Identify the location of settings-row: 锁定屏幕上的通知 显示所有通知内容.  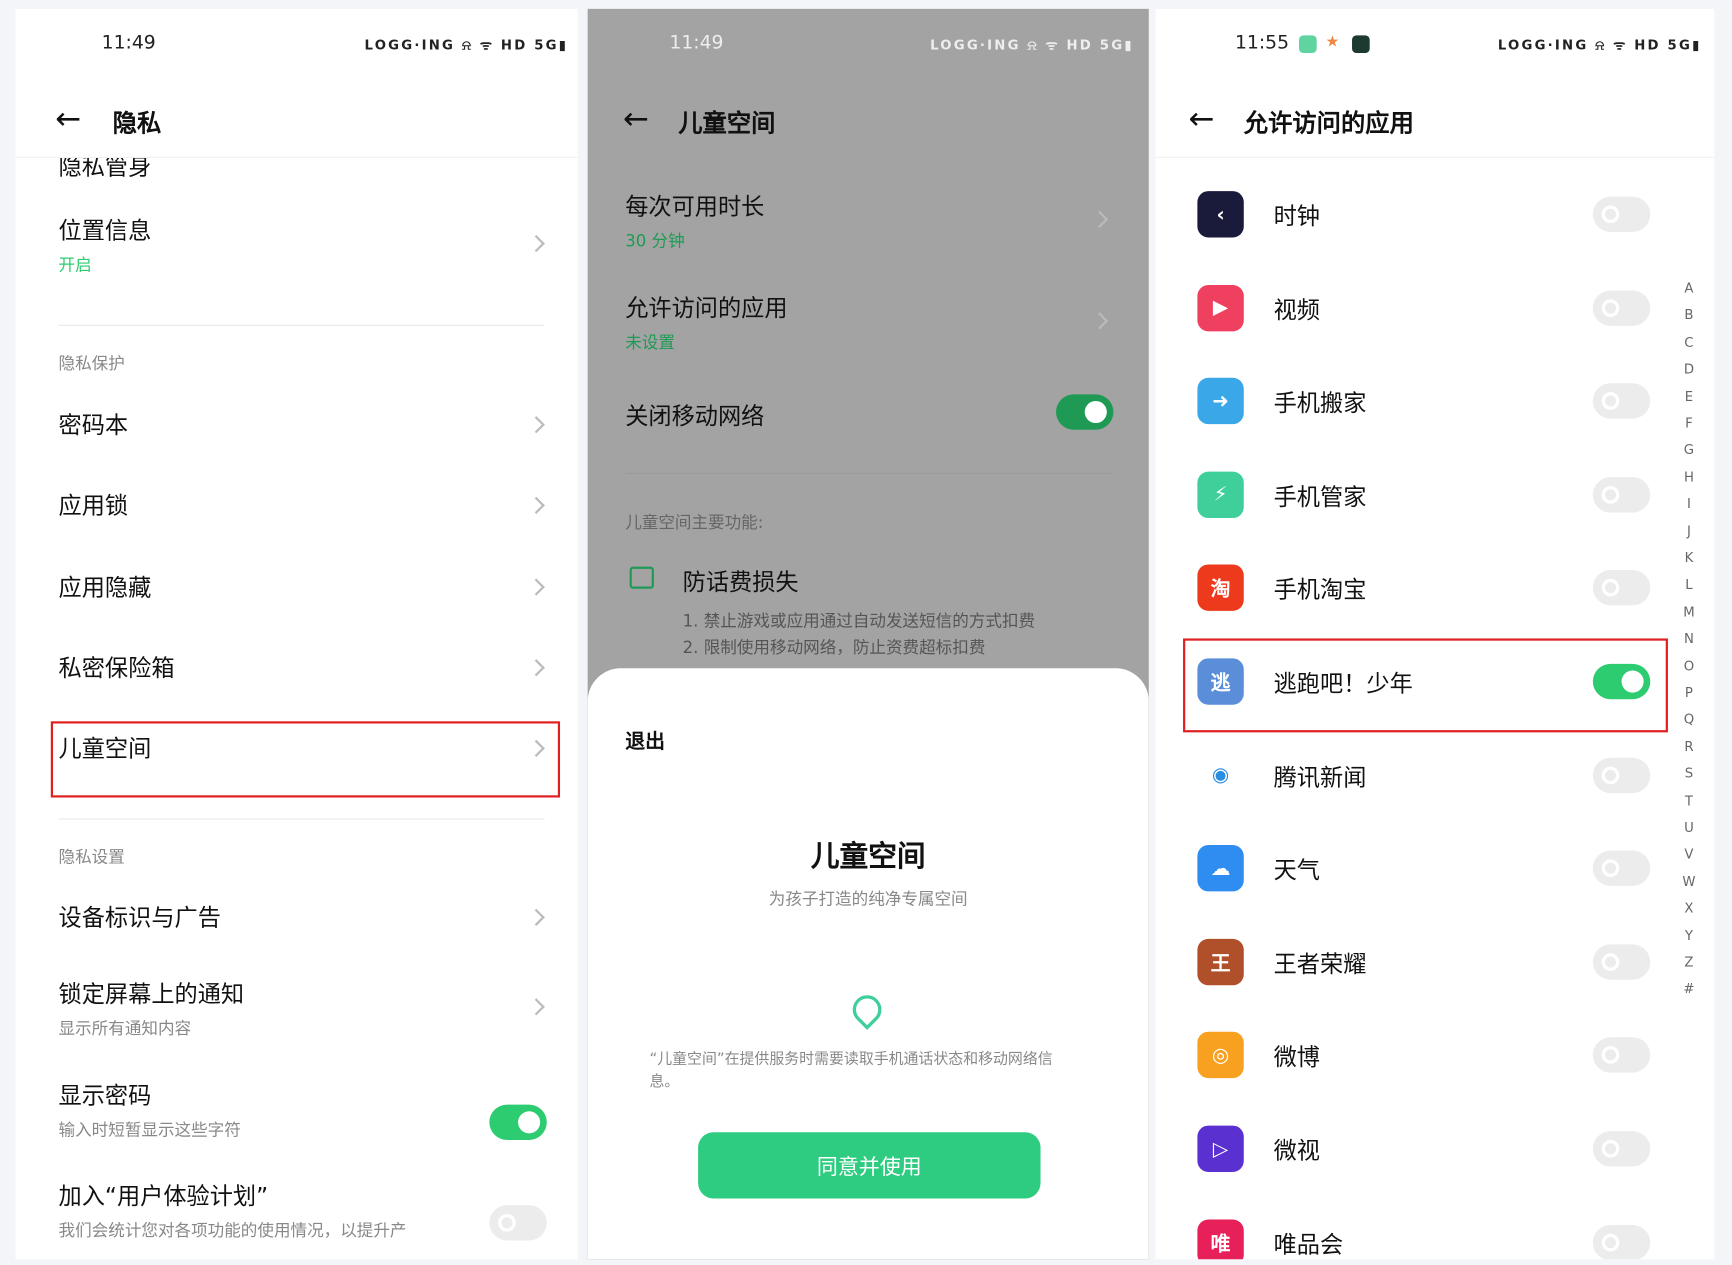
(296, 1008).